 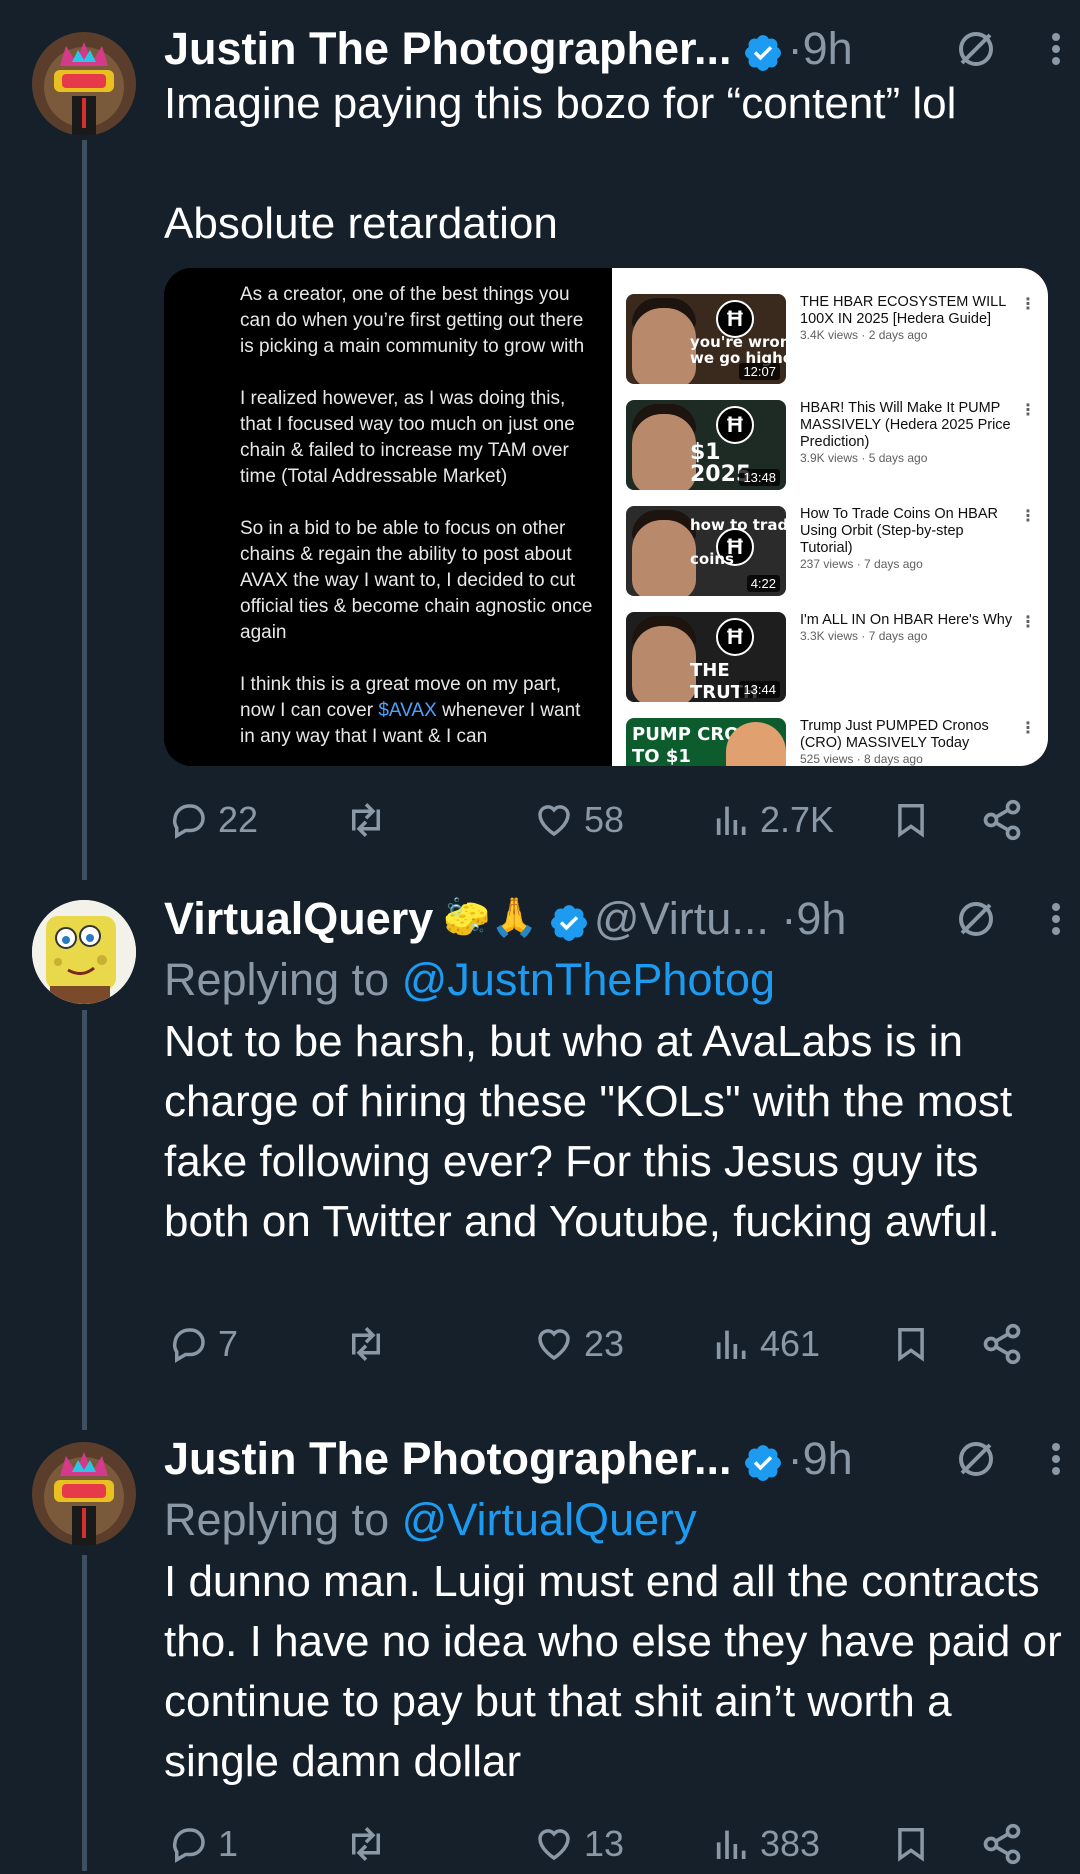 I want to click on video-thumbnail: Ħ how to trade coins 4:22, so click(x=706, y=551).